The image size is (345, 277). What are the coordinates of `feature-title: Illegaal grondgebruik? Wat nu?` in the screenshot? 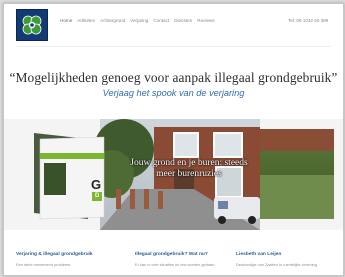 It's located at (187, 254).